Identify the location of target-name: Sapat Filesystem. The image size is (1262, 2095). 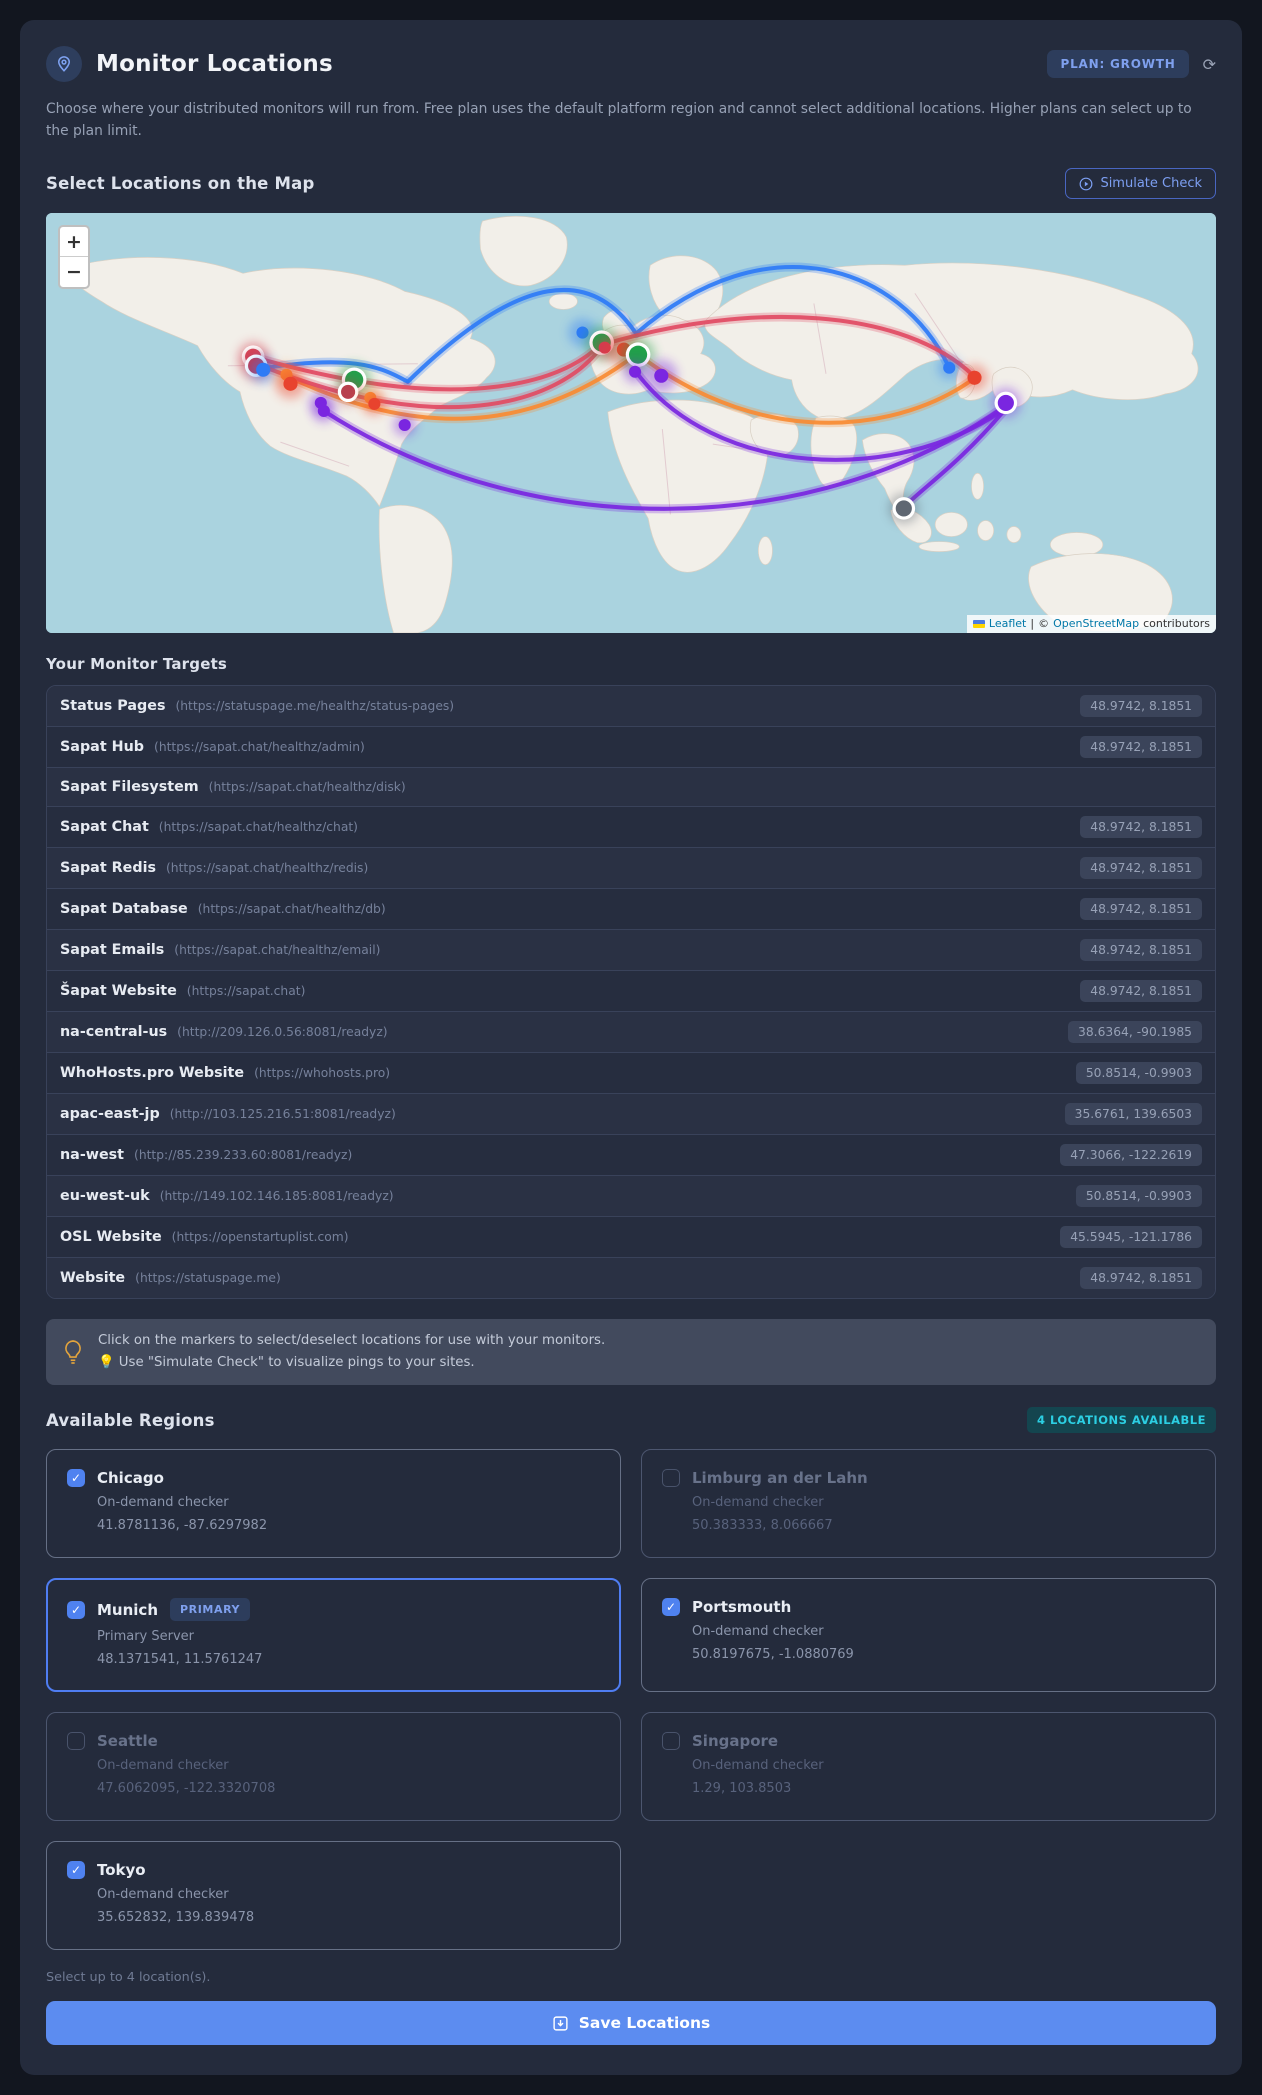
(129, 787).